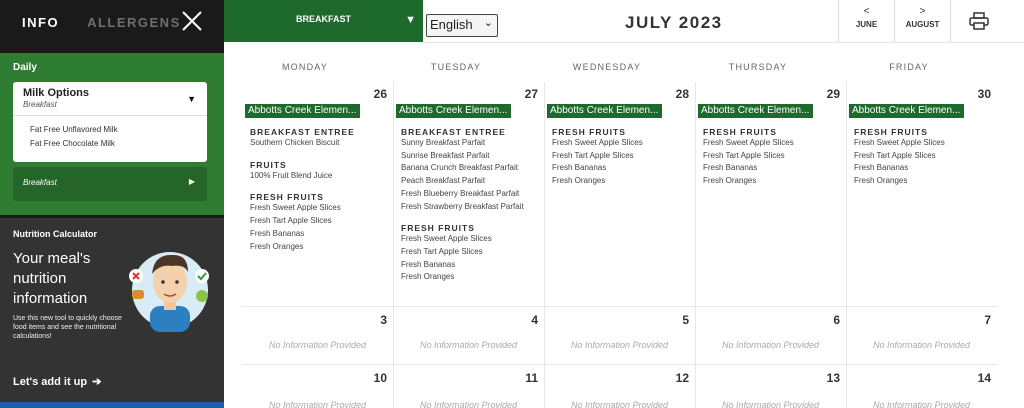 The width and height of the screenshot is (1024, 408). I want to click on calendar-day-cell: 13 No Information Provided, so click(770, 388).